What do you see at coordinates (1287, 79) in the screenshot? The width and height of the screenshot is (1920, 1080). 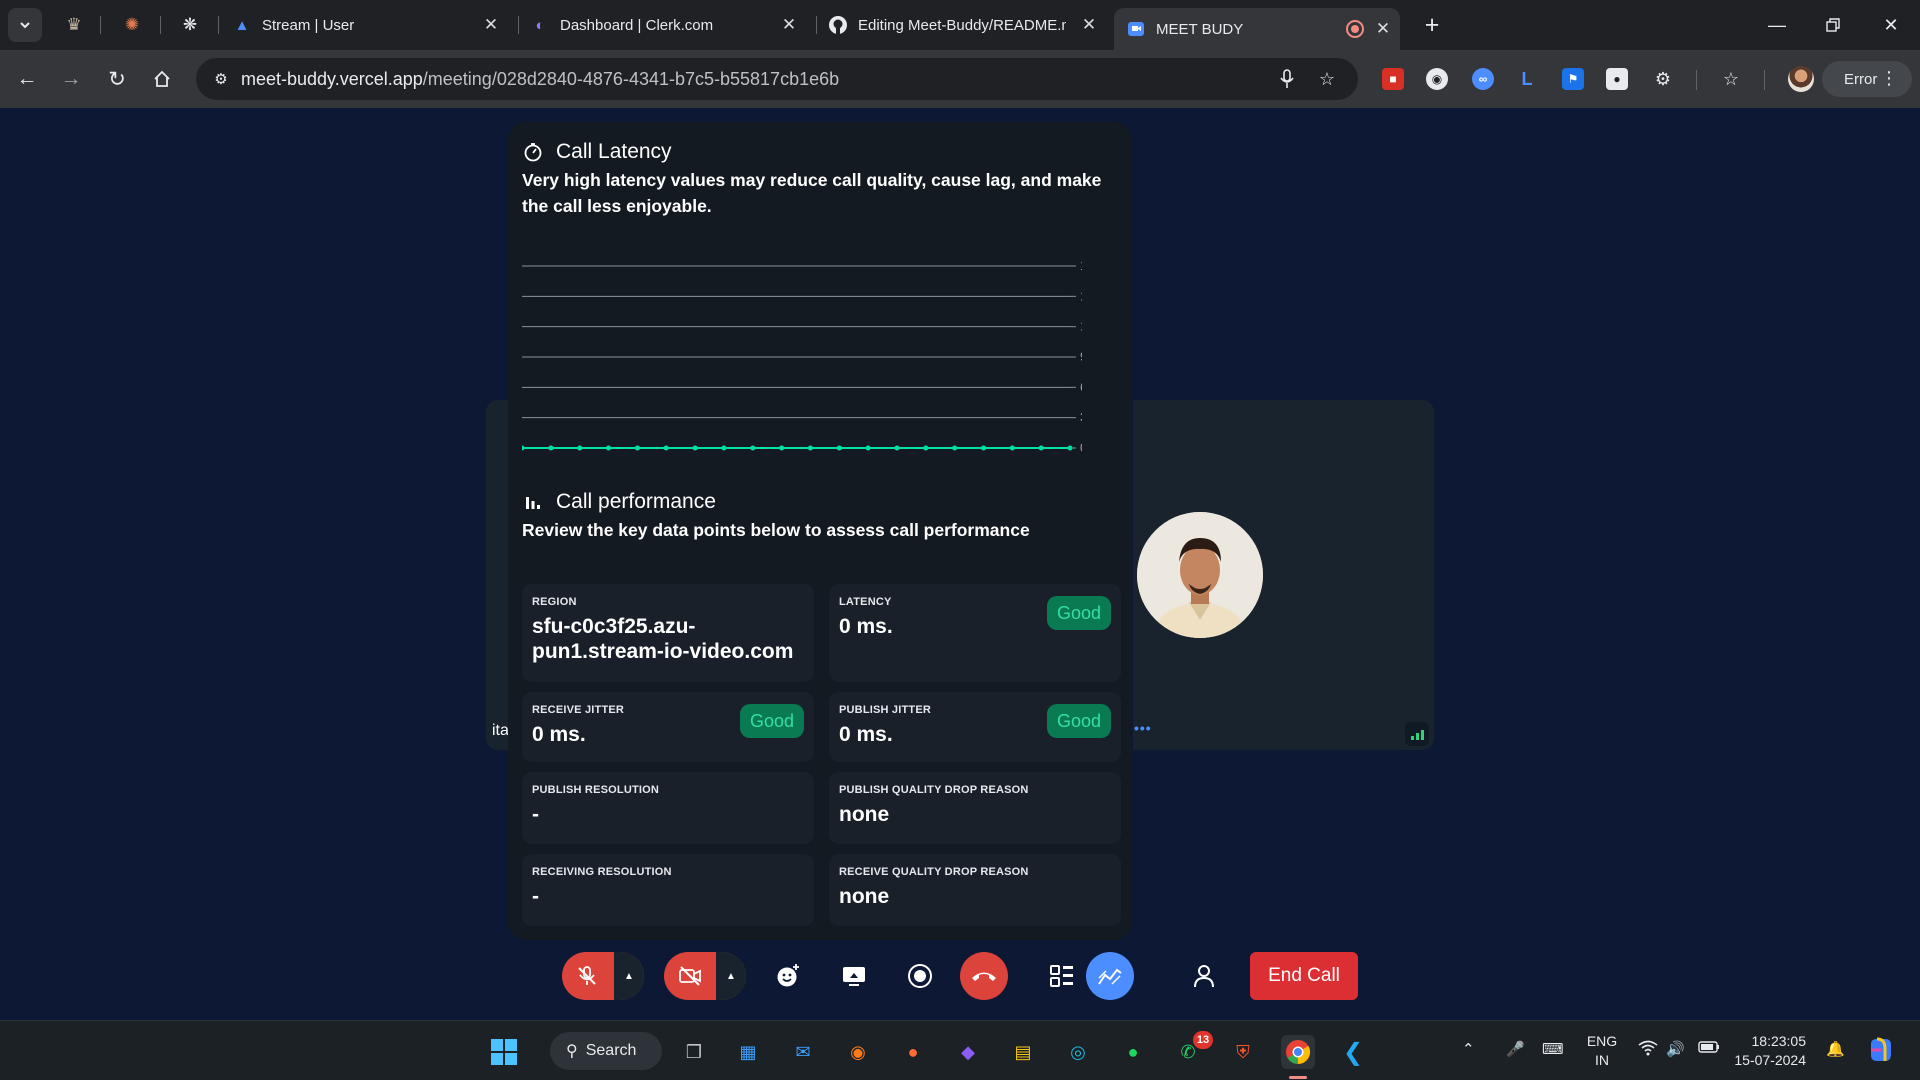 I see `microphone-icon` at bounding box center [1287, 79].